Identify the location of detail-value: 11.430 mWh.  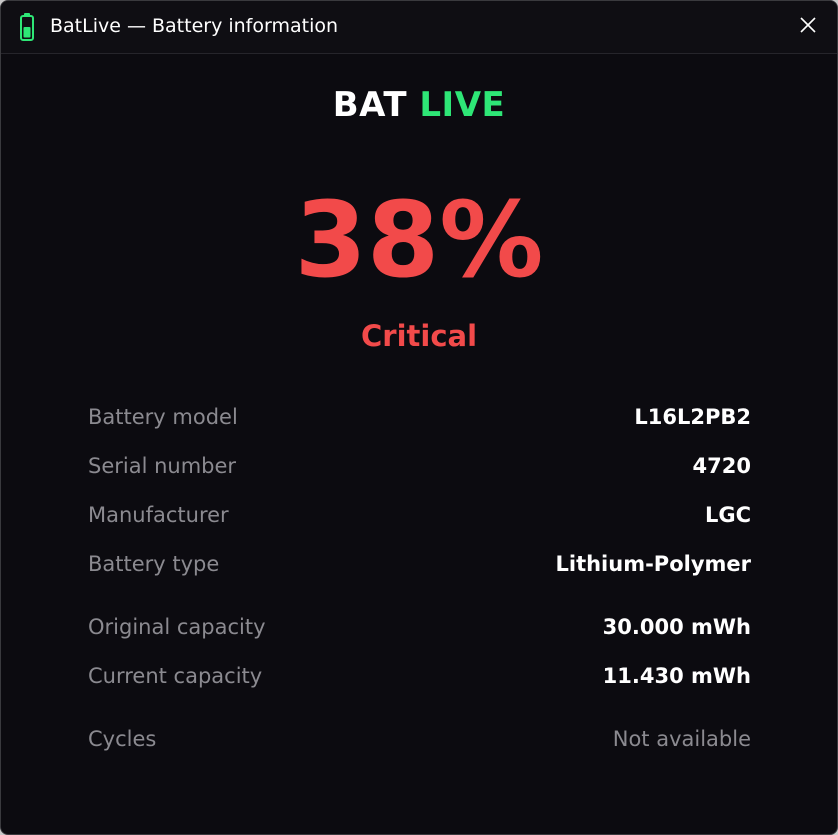
(676, 676).